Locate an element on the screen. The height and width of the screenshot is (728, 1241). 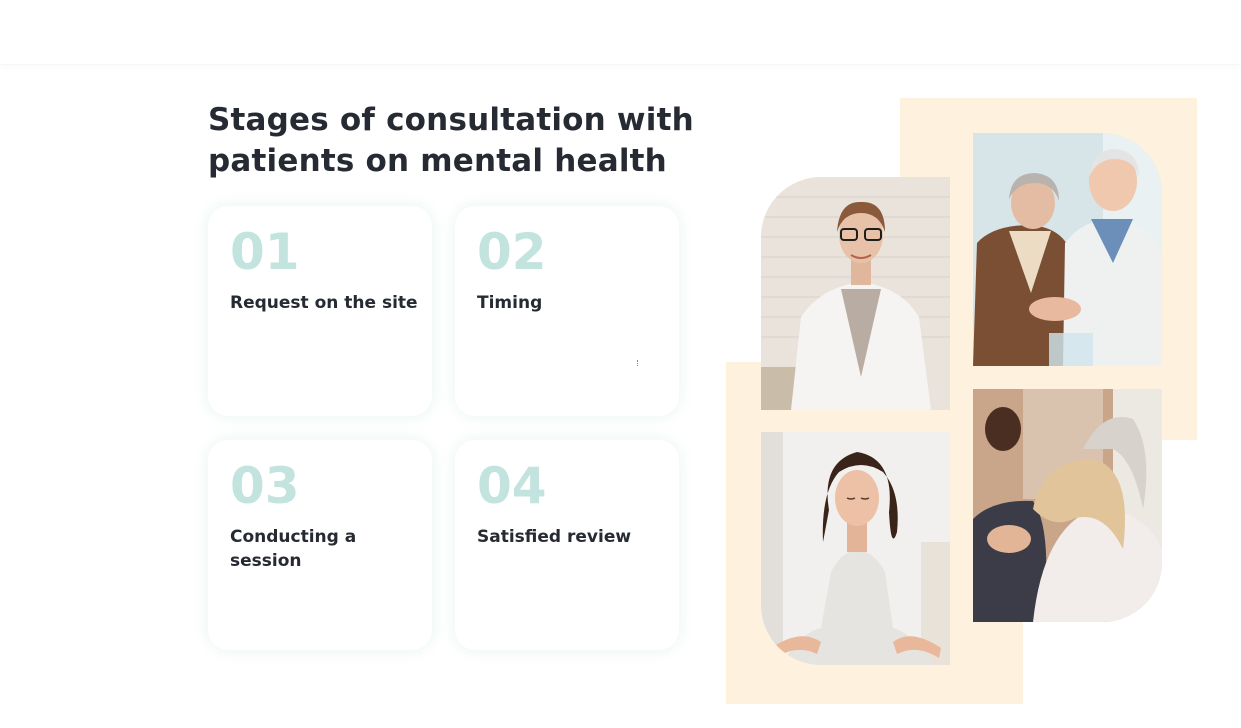
step-card-4: 04 Satisfied review is located at coordinates (567, 545).